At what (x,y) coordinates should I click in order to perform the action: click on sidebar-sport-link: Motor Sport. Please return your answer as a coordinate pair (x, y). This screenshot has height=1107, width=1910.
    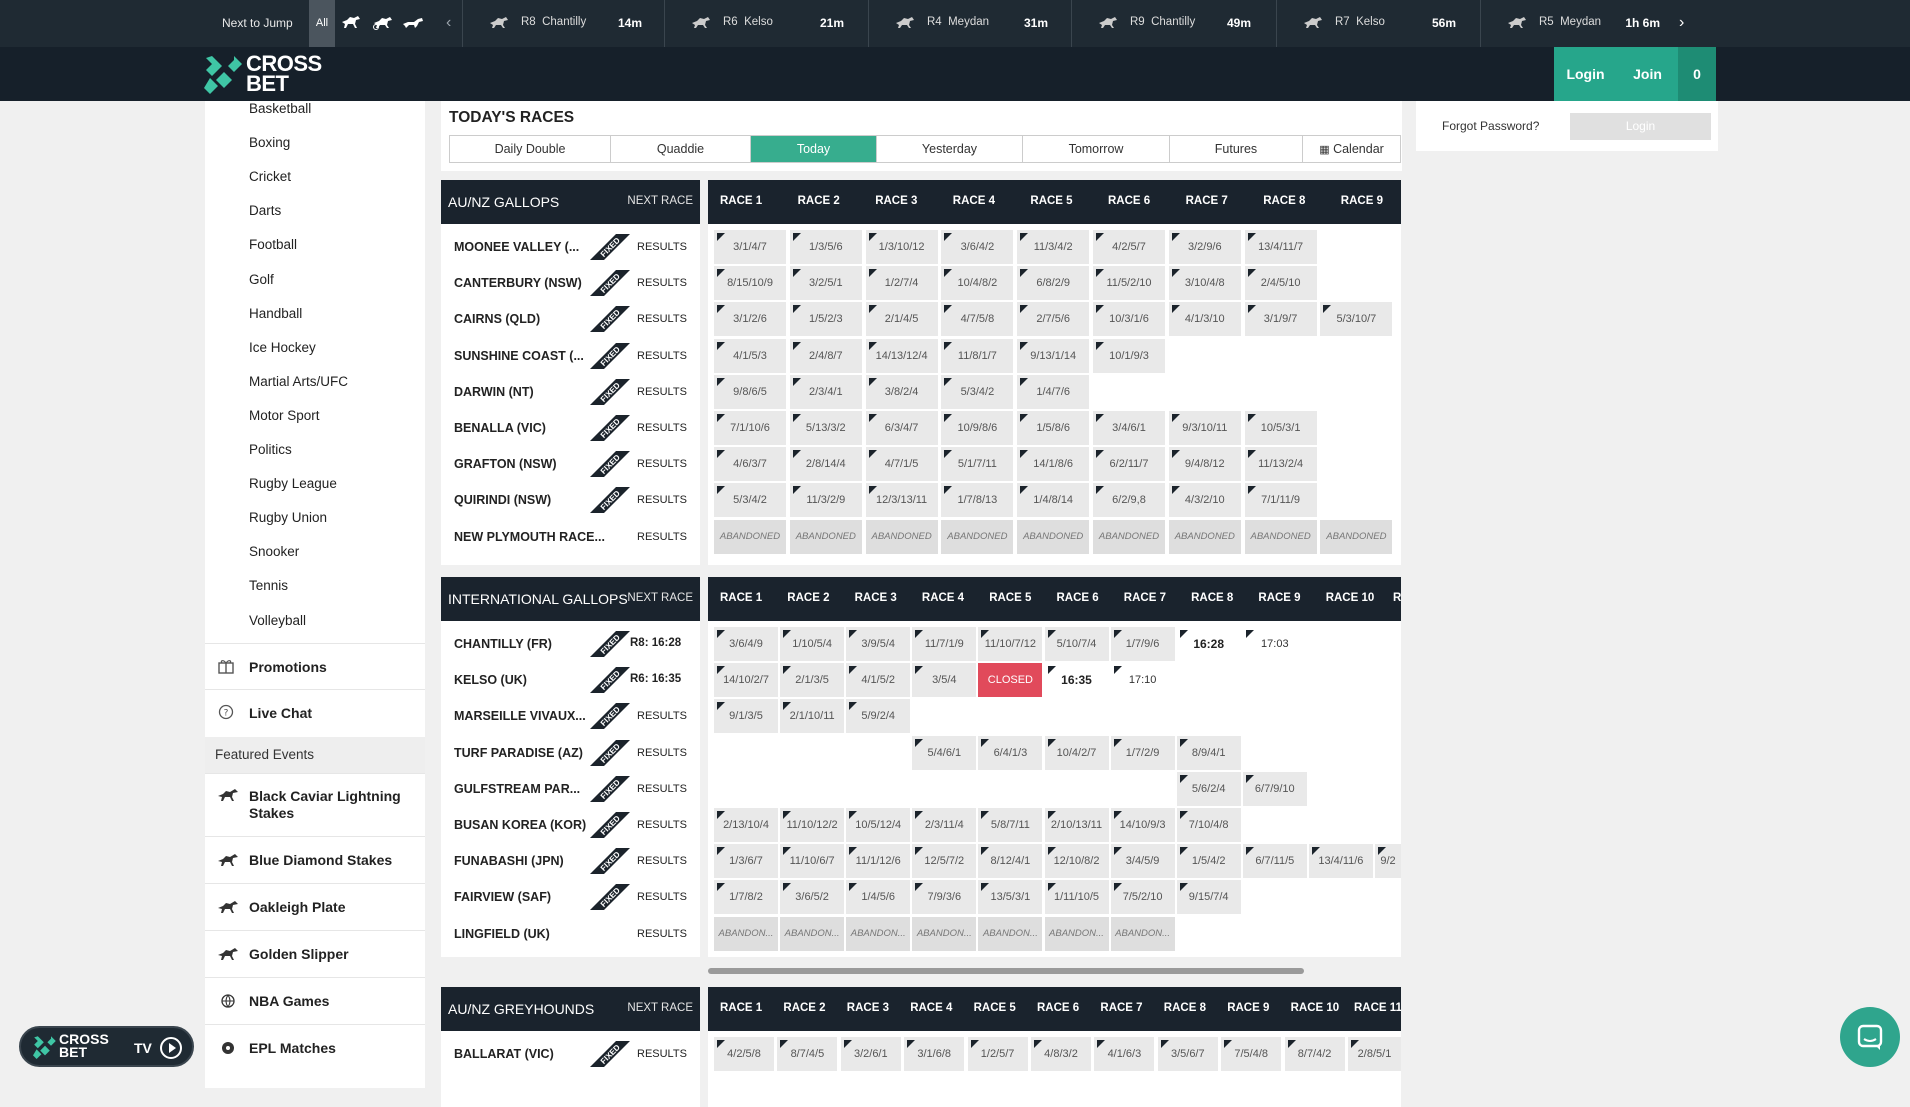
    Looking at the image, I should click on (284, 415).